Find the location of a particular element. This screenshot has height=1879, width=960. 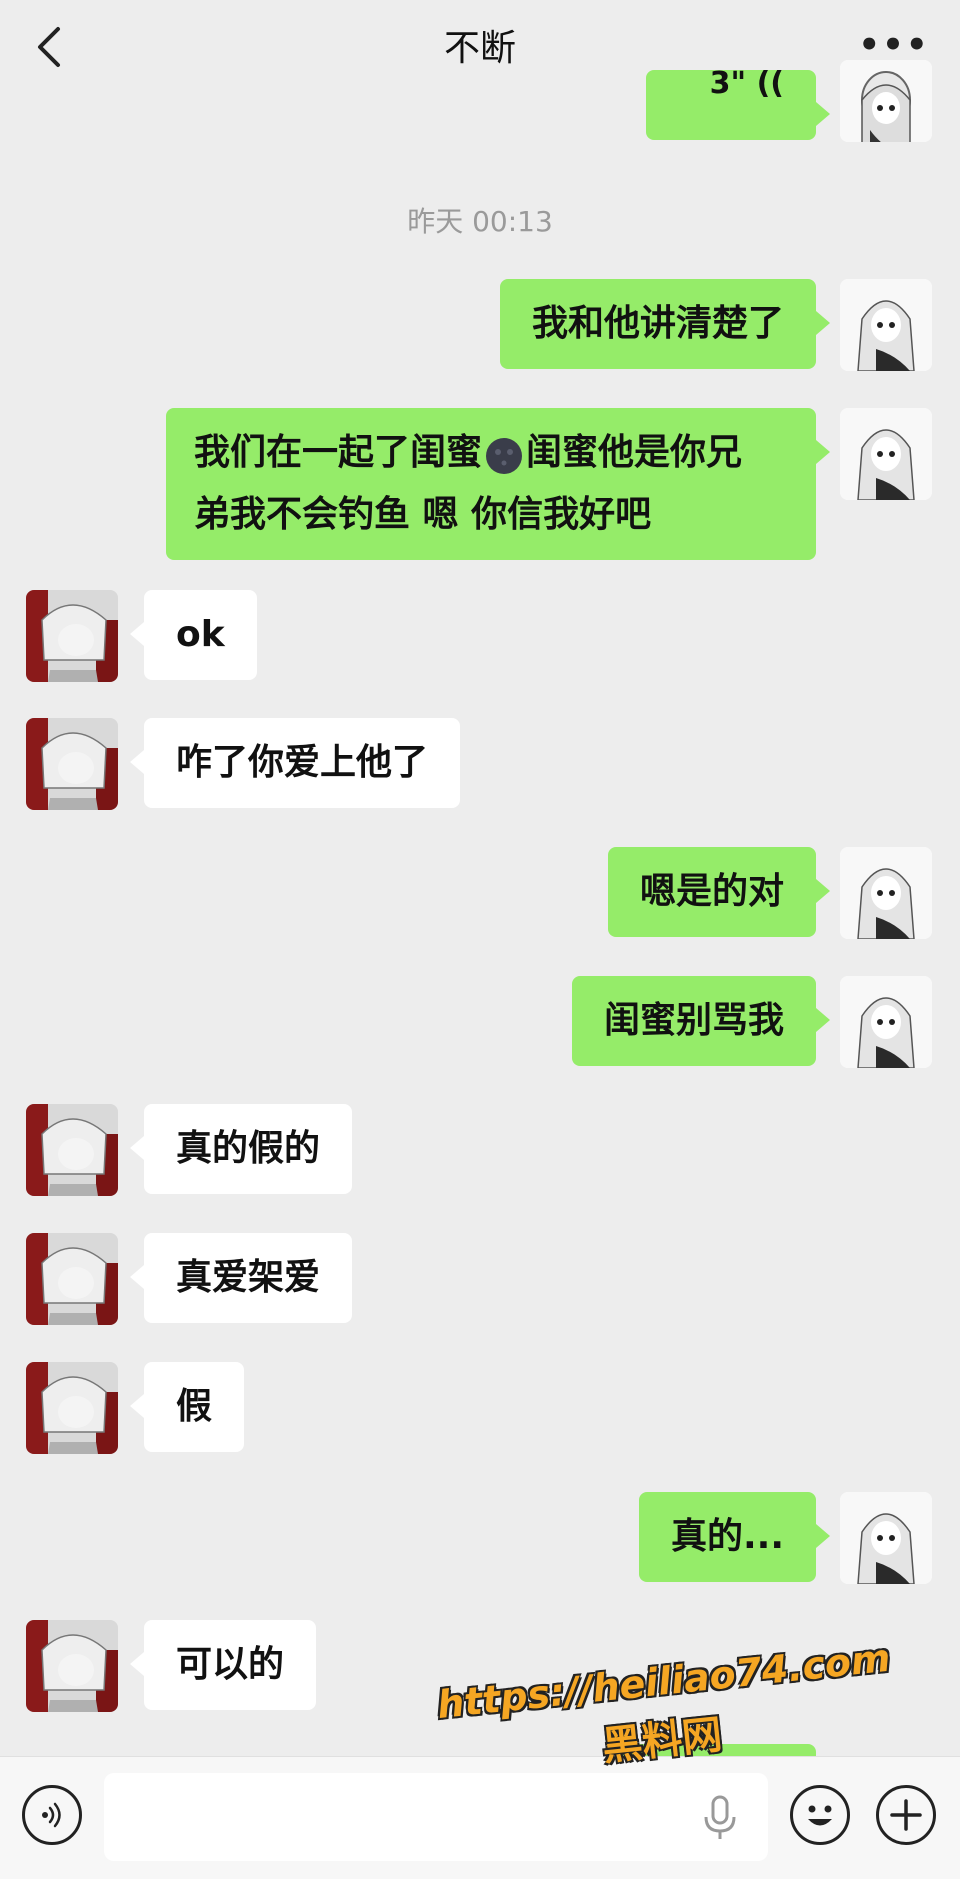

message-bubble-received: 可以的 is located at coordinates (223, 1665).